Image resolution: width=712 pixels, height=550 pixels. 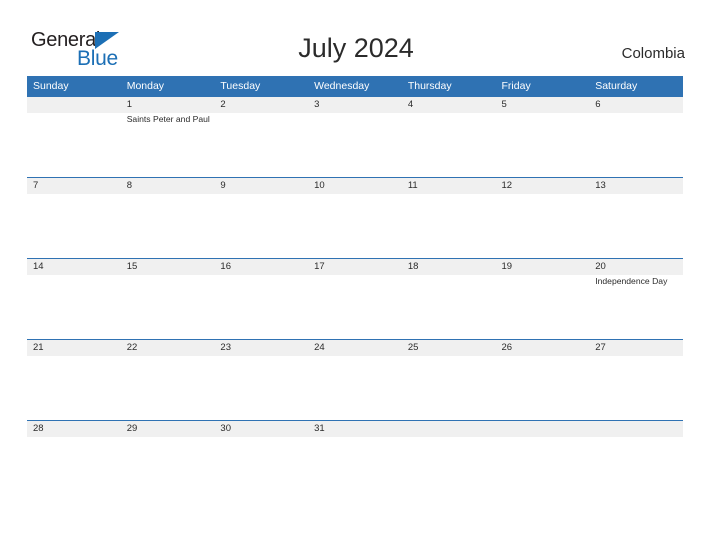 What do you see at coordinates (74, 429) in the screenshot?
I see `calendar-day-cell: 28` at bounding box center [74, 429].